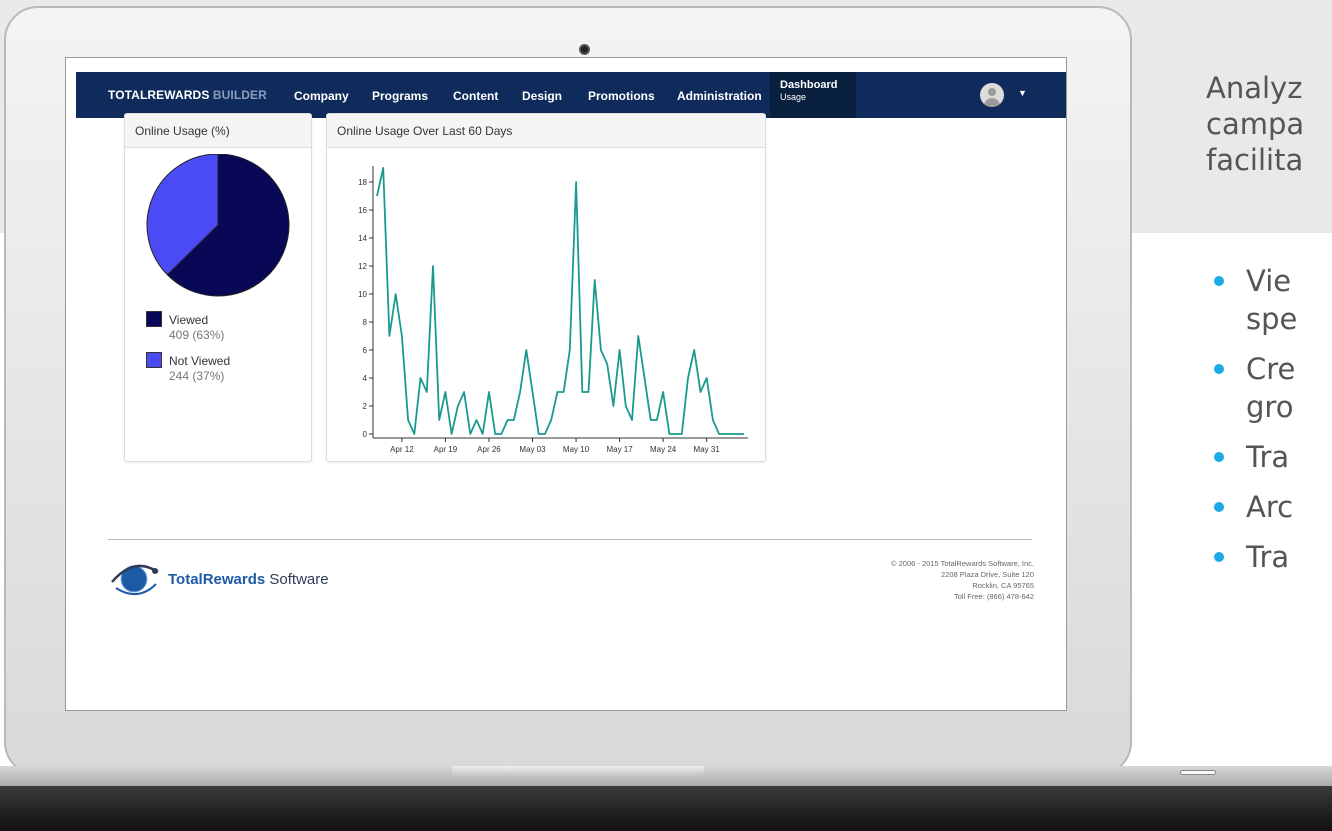  Describe the element at coordinates (532, 449) in the screenshot. I see `x-tick-label: May 03` at that location.